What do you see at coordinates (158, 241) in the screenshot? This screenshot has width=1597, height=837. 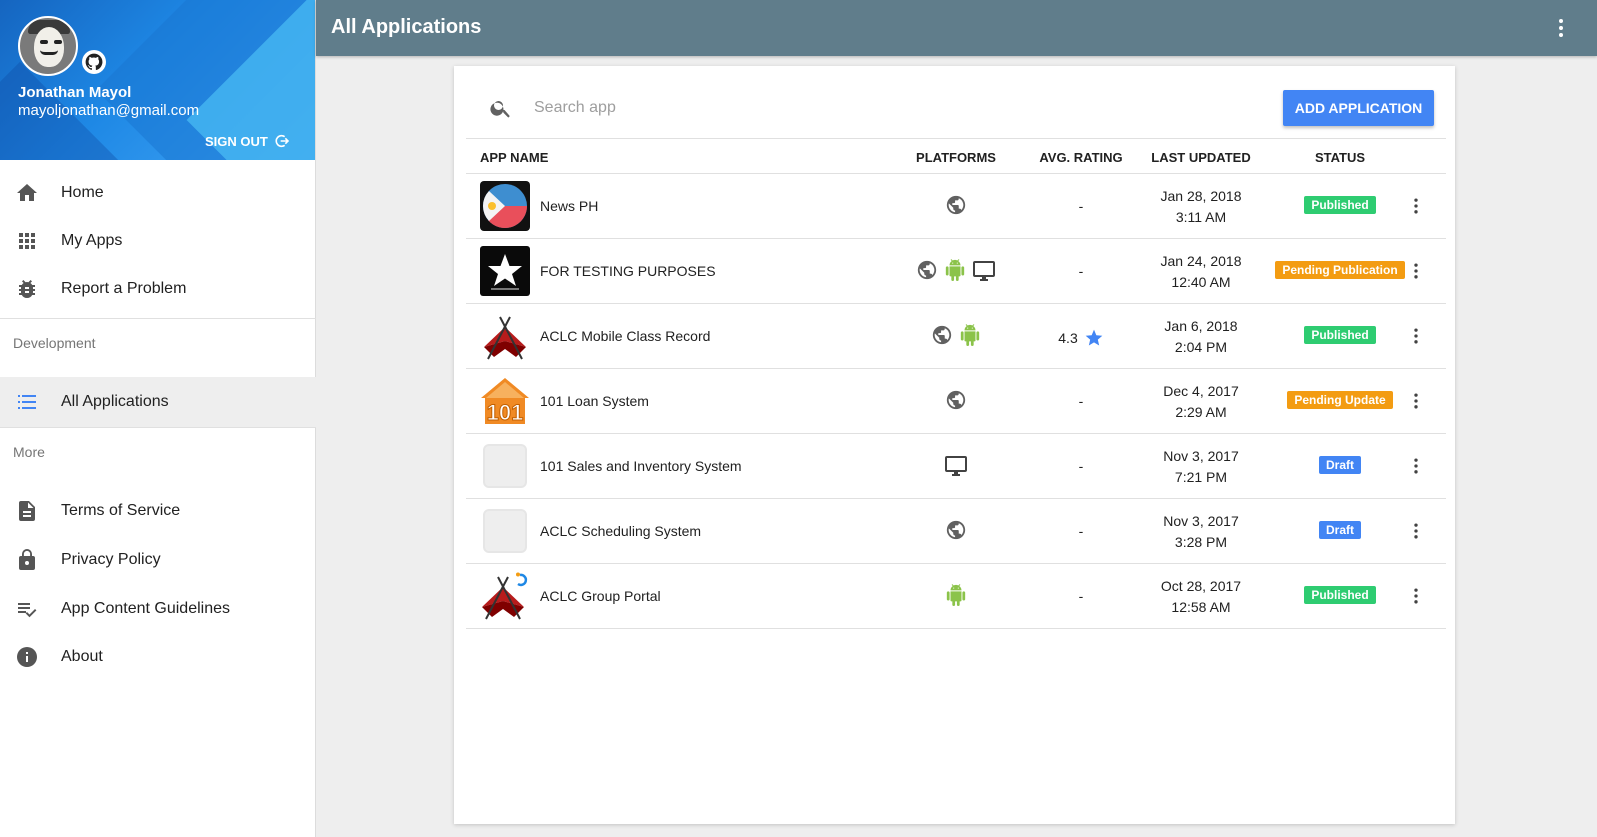 I see `nav-my-apps: My Apps` at bounding box center [158, 241].